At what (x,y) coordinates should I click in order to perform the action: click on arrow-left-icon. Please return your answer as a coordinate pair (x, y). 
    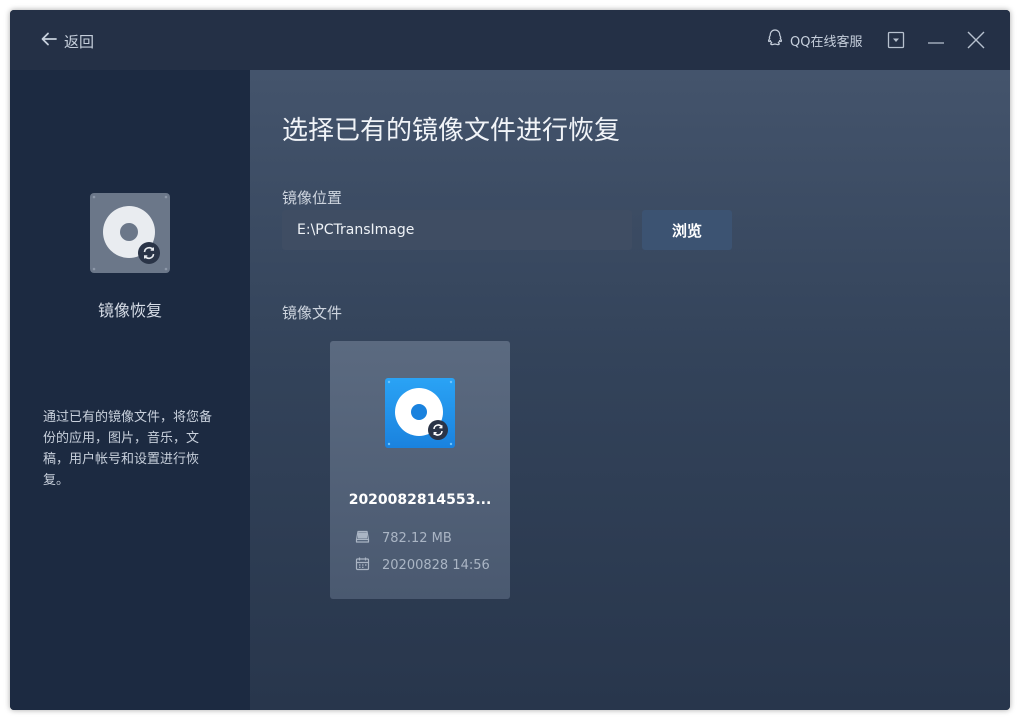
    Looking at the image, I should click on (49, 41).